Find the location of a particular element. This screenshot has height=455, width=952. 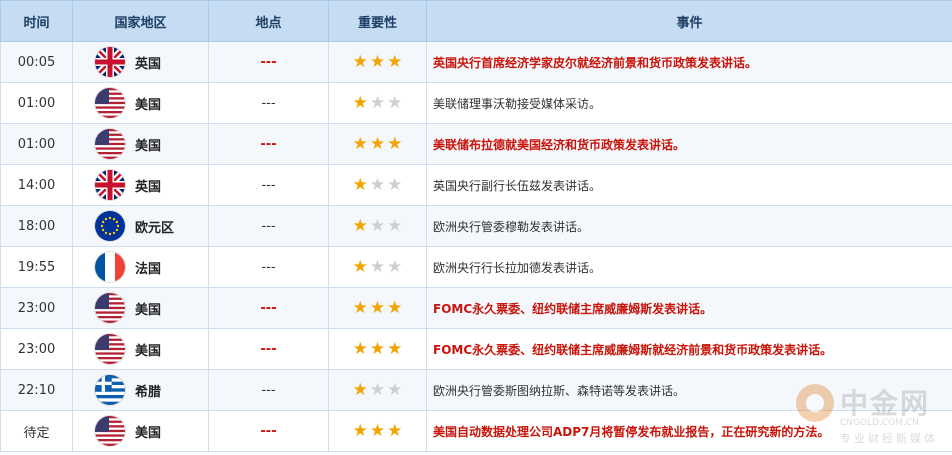

table-row: 00:05 英国 --- ★ ★ ★ 英国央行首席经济学家皮尔就经济前景和货币政策发表讲话。 is located at coordinates (476, 62).